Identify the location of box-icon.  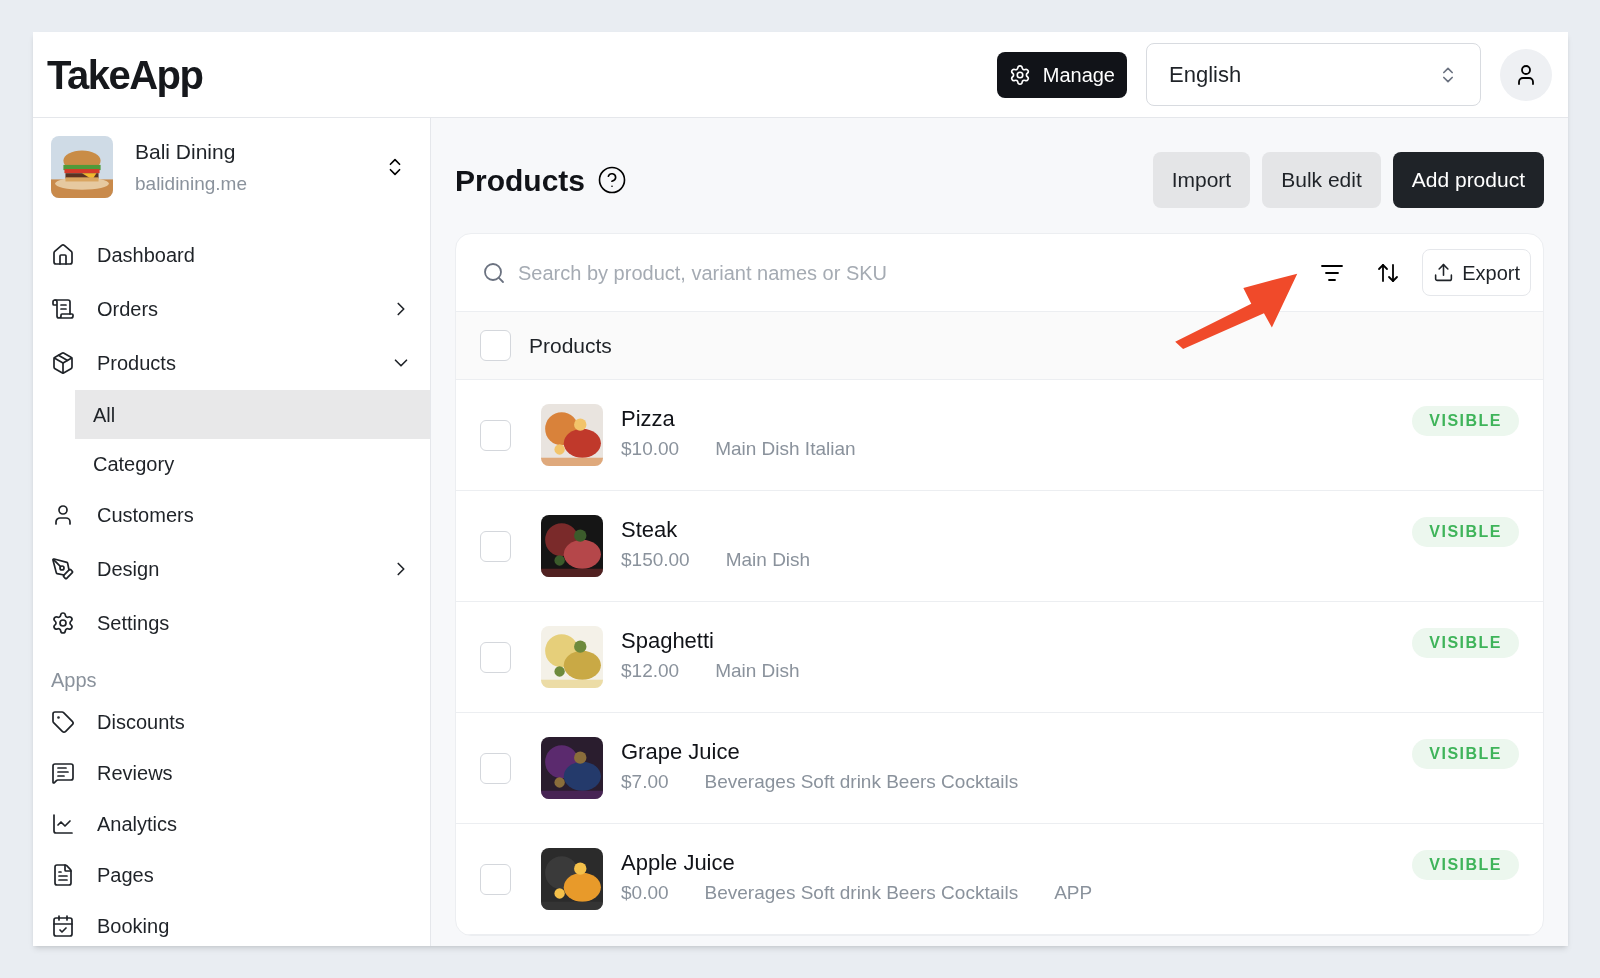
(63, 363).